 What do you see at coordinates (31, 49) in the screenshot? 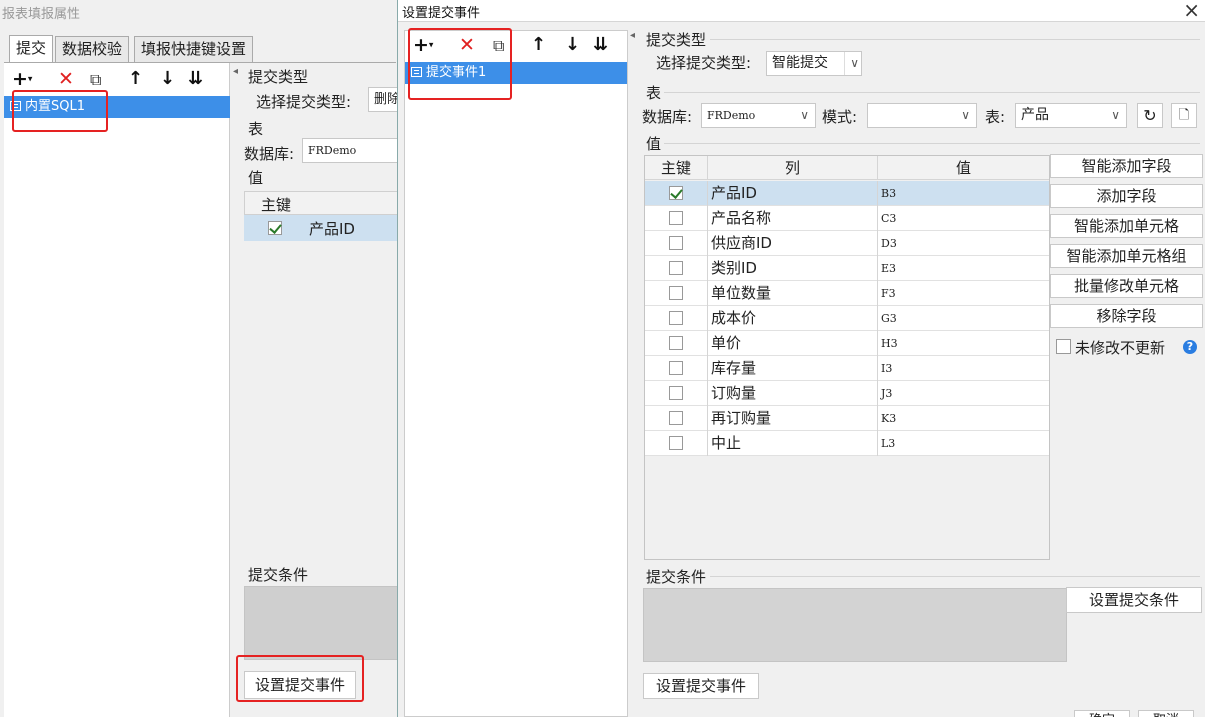
I see `tab-submit: 提交` at bounding box center [31, 49].